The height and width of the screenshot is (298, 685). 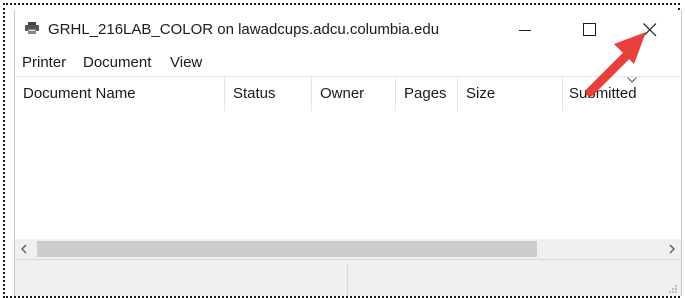 I want to click on resize-grip-icon, so click(x=673, y=289).